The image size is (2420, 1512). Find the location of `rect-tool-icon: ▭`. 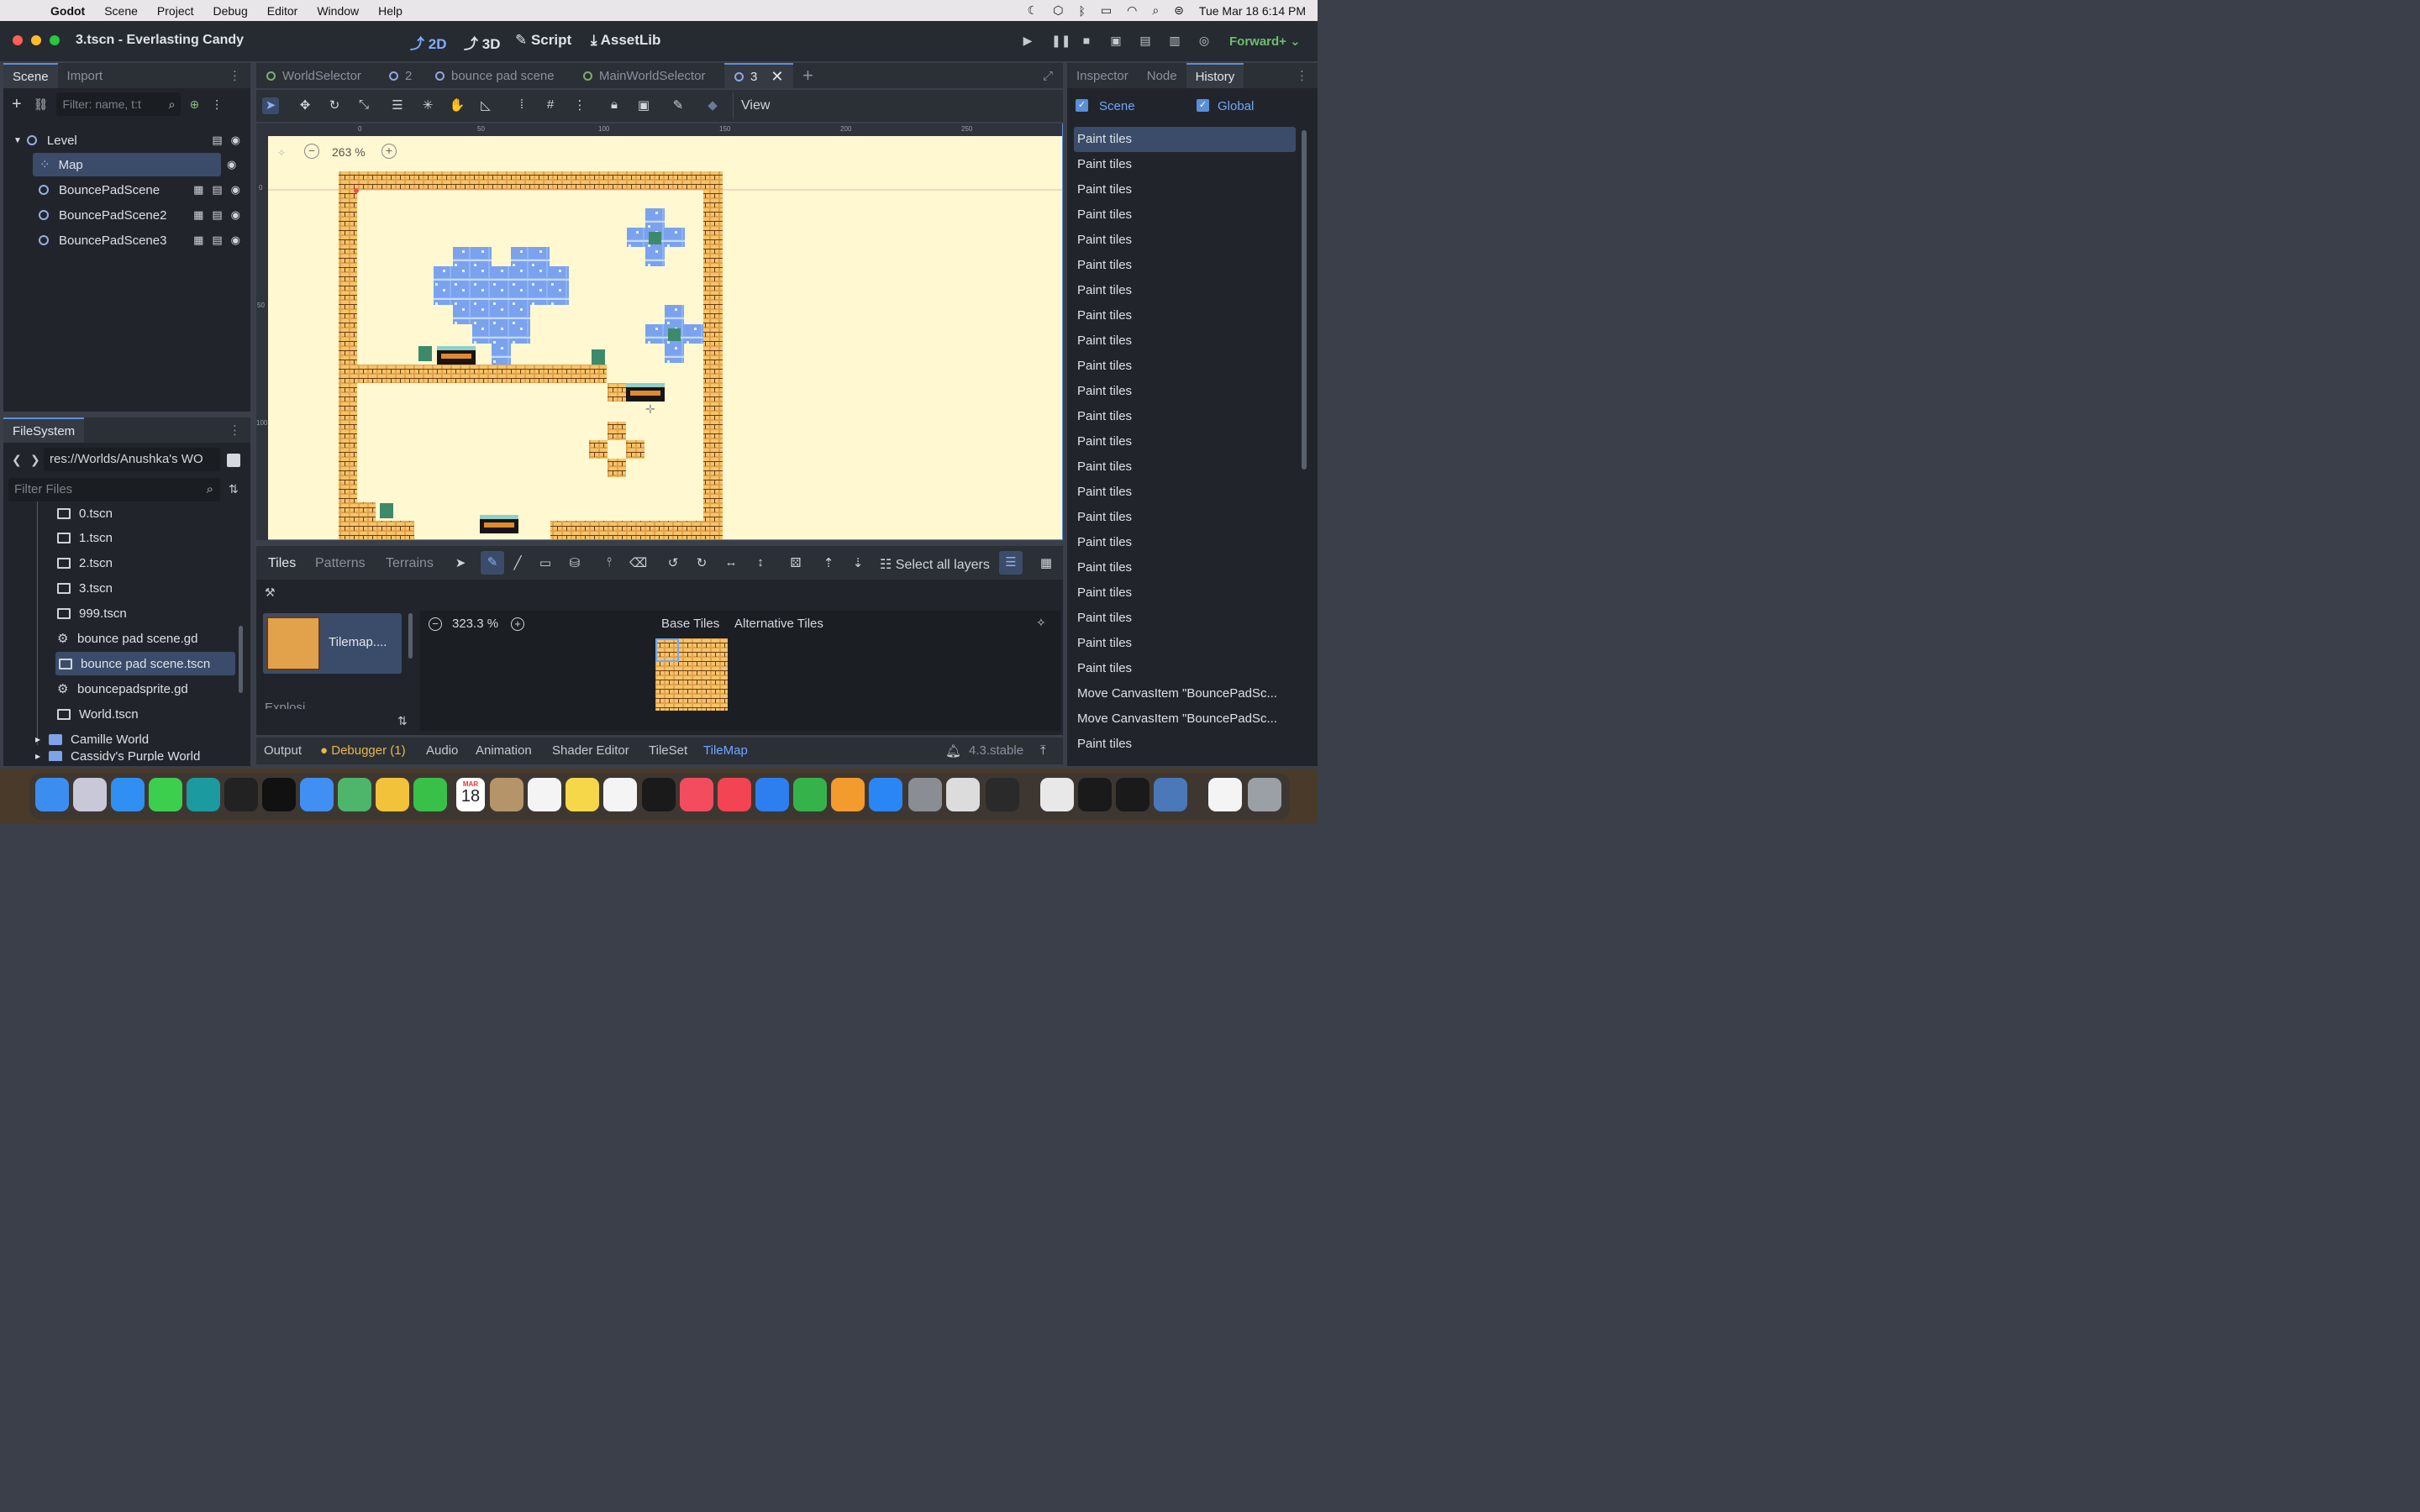

rect-tool-icon: ▭ is located at coordinates (545, 563).